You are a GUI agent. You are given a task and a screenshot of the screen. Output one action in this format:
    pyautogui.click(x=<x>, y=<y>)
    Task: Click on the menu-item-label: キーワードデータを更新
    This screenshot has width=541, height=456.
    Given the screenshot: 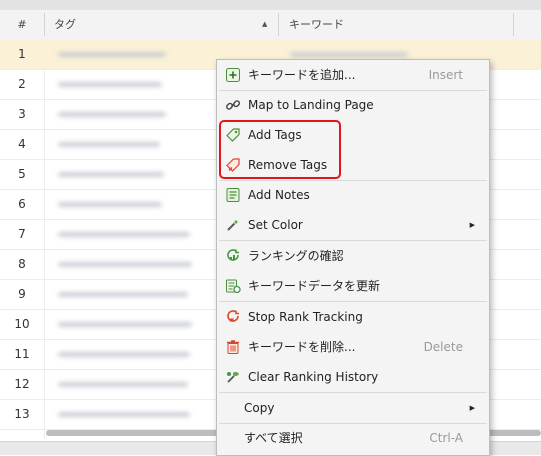 What is the action you would take?
    pyautogui.click(x=314, y=286)
    